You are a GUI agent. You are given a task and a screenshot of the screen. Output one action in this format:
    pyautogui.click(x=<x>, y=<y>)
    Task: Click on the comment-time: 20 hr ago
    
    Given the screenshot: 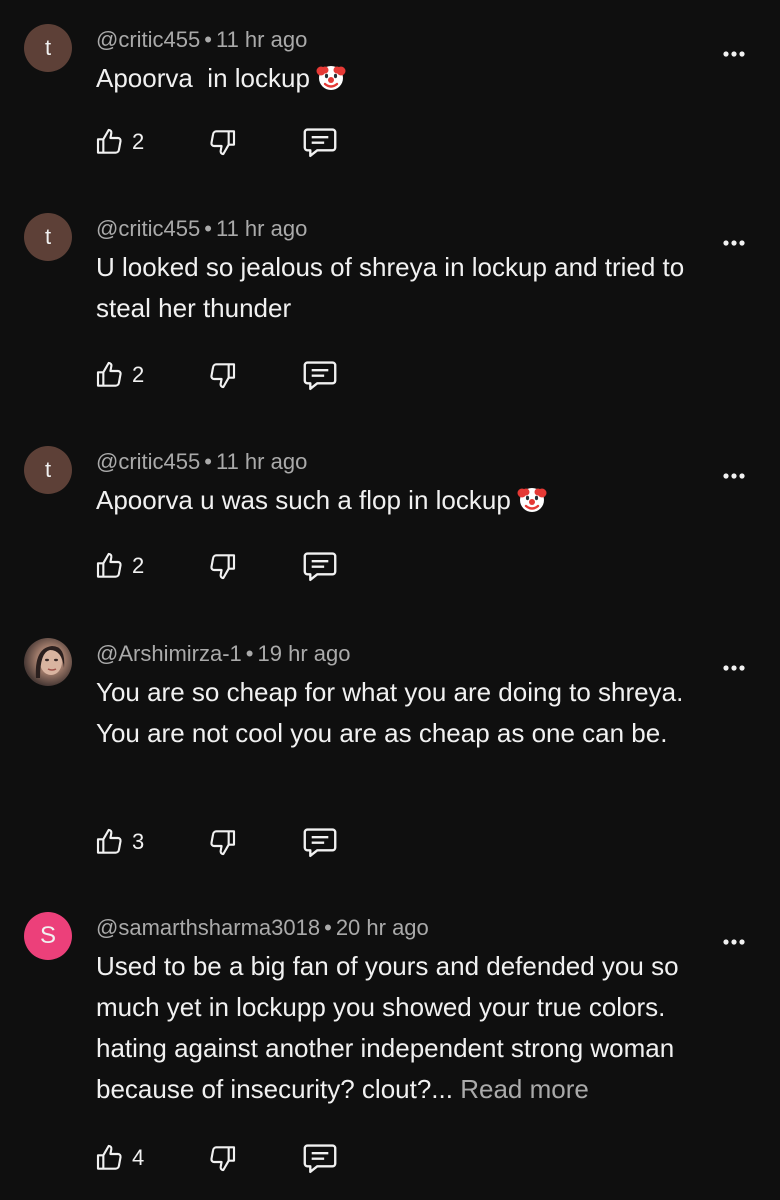 What is the action you would take?
    pyautogui.click(x=382, y=927)
    